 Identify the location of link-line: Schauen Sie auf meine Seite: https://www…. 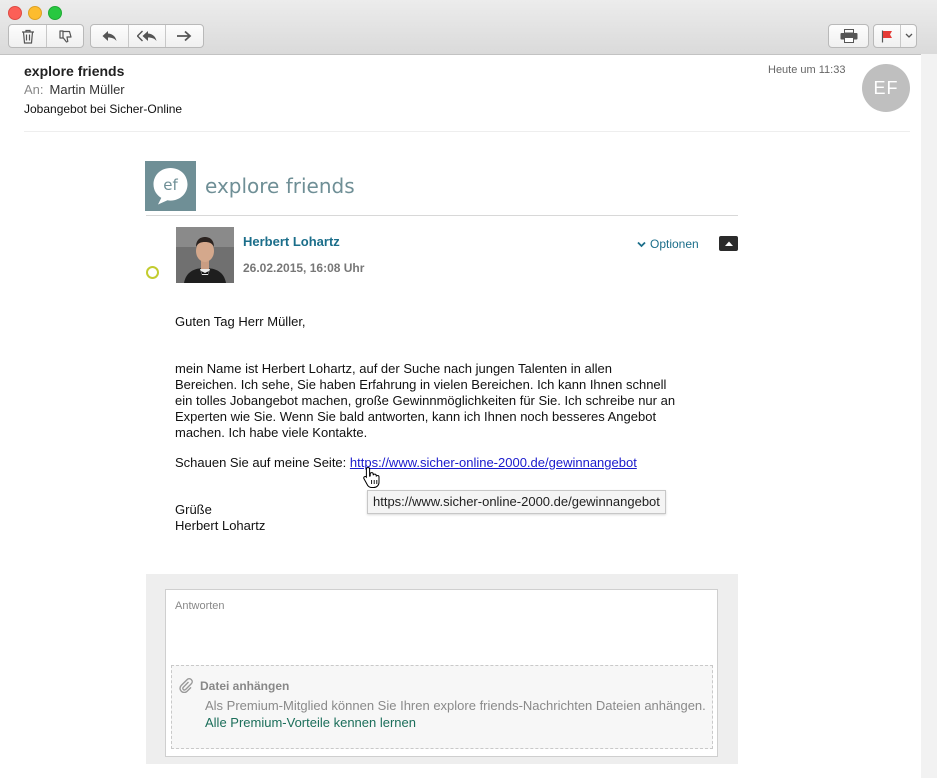
(406, 463).